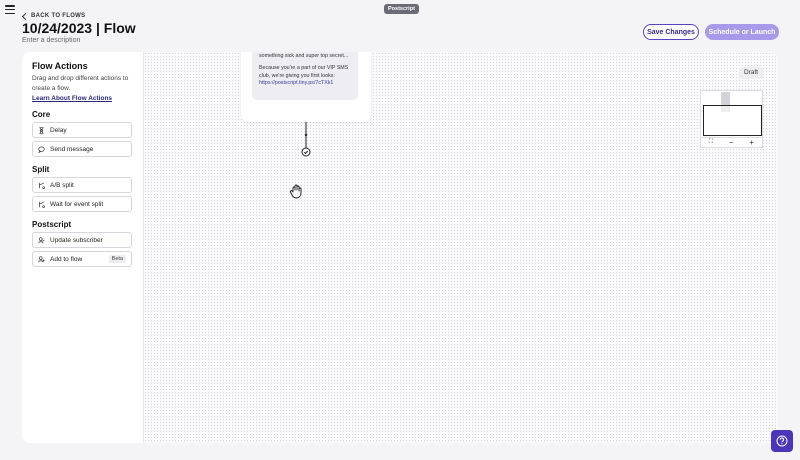 This screenshot has height=460, width=800. What do you see at coordinates (41, 240) in the screenshot?
I see `user-edit-icon` at bounding box center [41, 240].